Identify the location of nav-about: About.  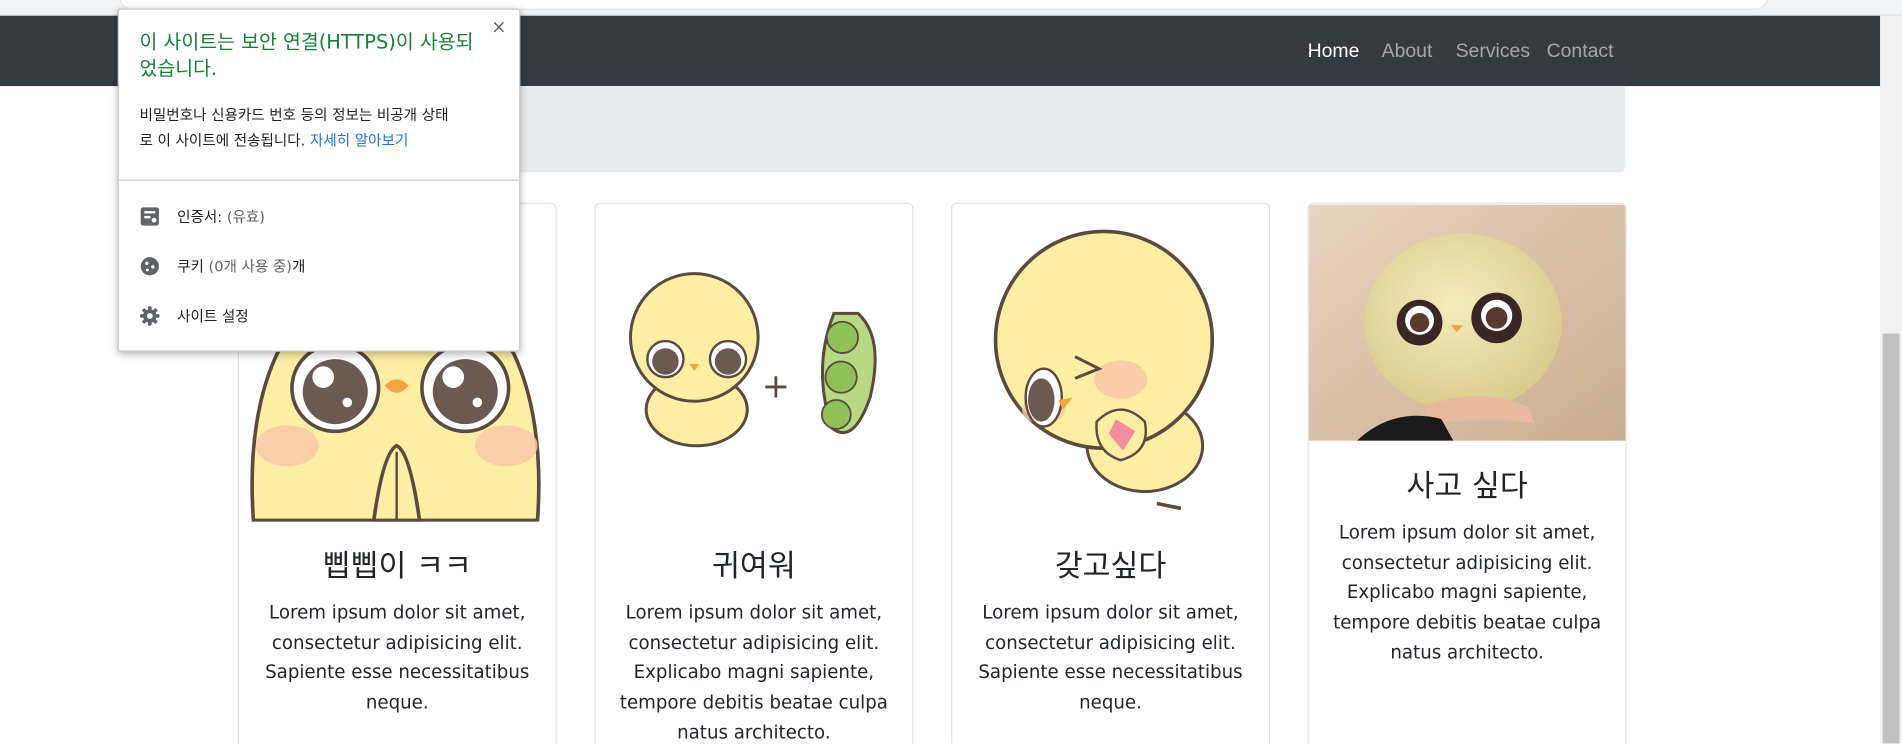
(1407, 52).